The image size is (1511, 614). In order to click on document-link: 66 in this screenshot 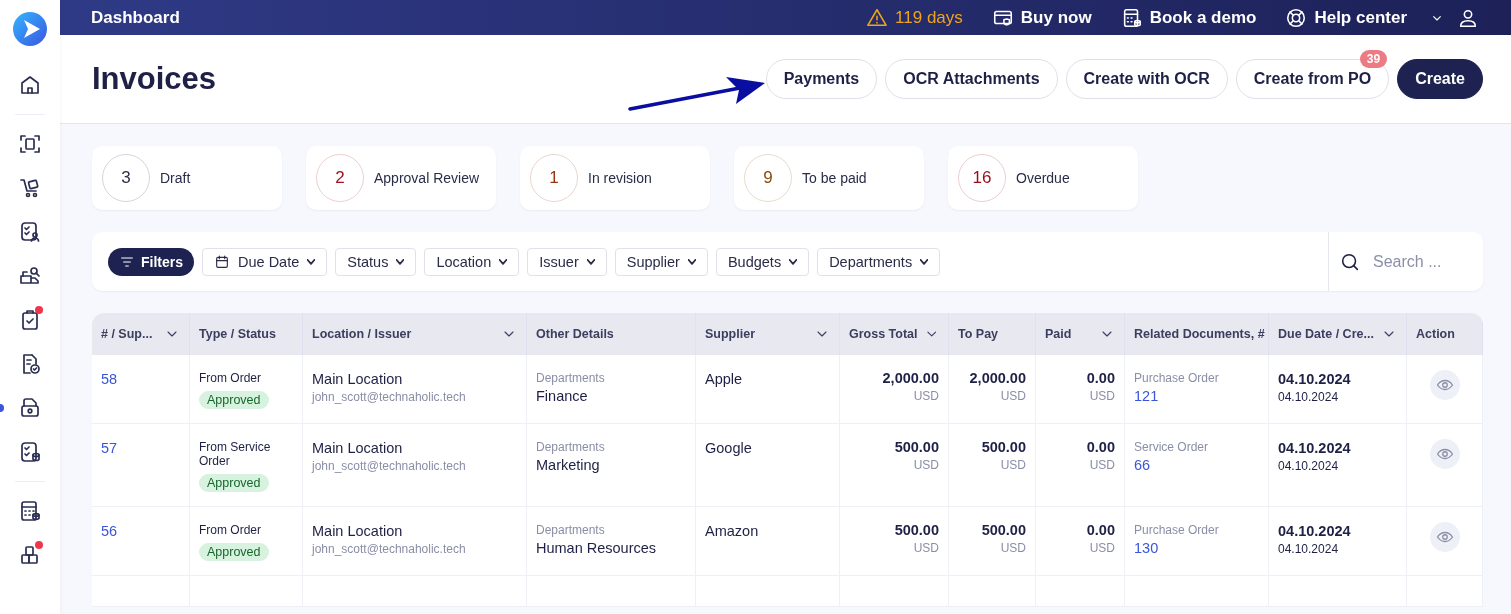, I will do `click(1142, 465)`.